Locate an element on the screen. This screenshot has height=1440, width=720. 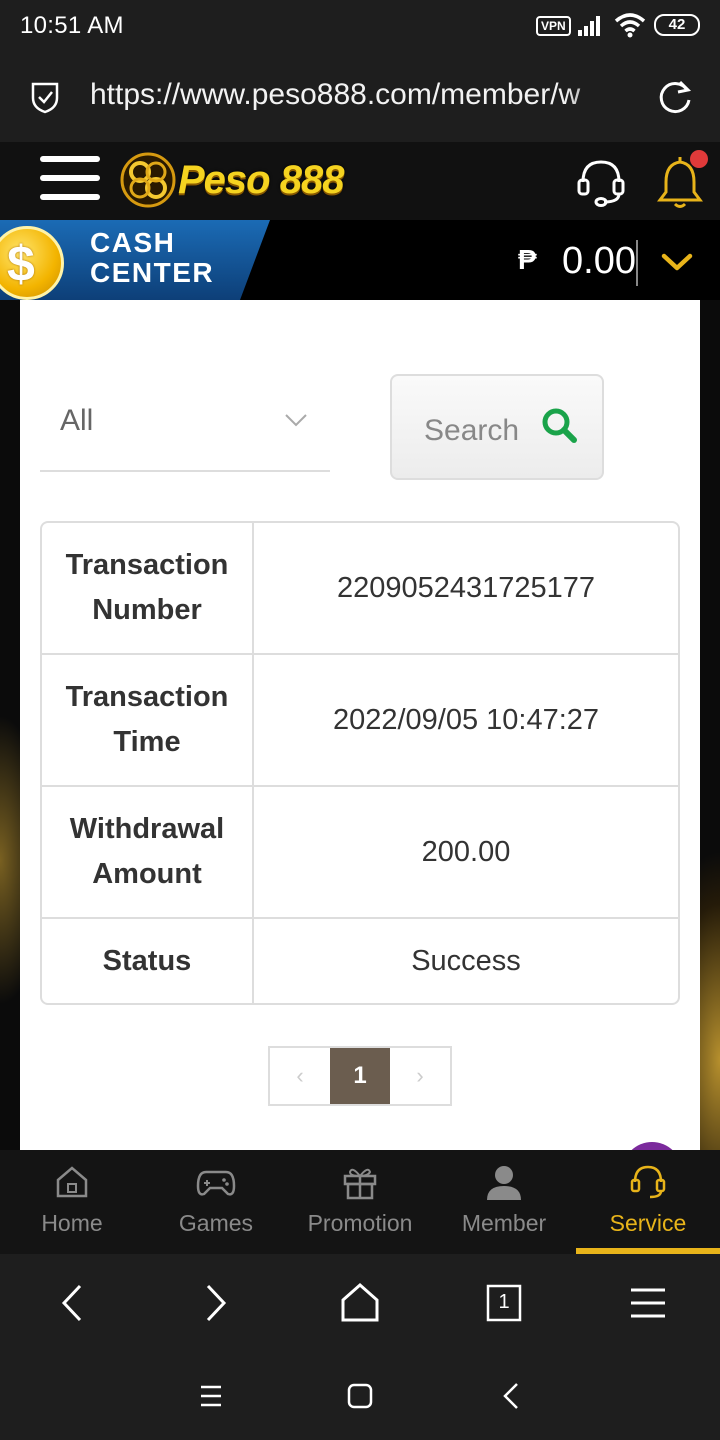
wifi-icon is located at coordinates (630, 25).